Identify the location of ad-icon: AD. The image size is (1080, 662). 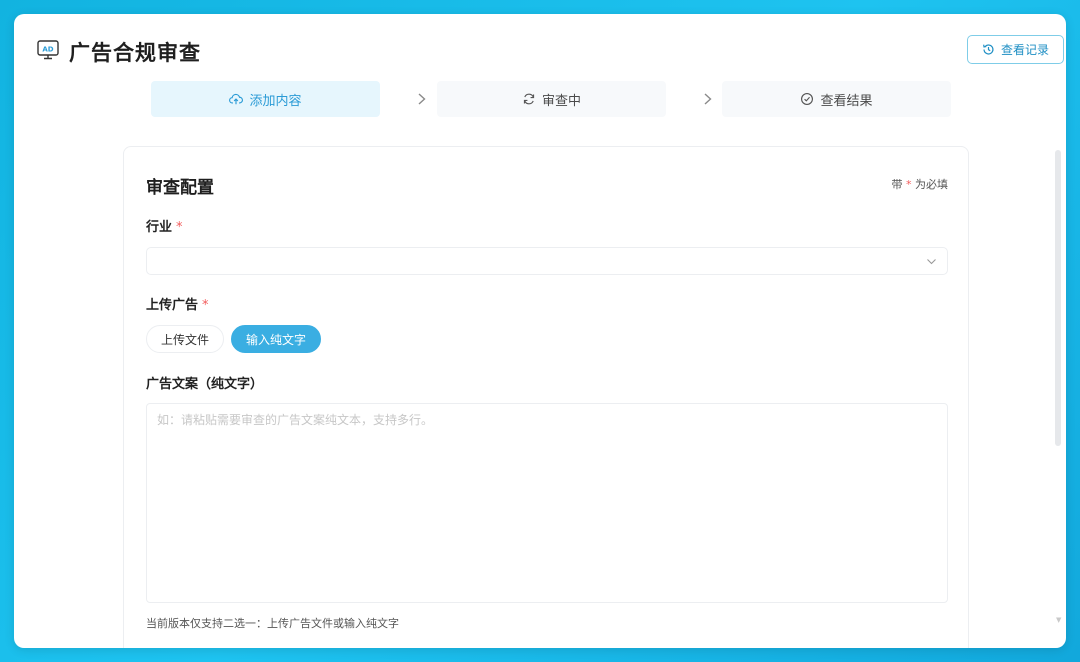
(48, 50).